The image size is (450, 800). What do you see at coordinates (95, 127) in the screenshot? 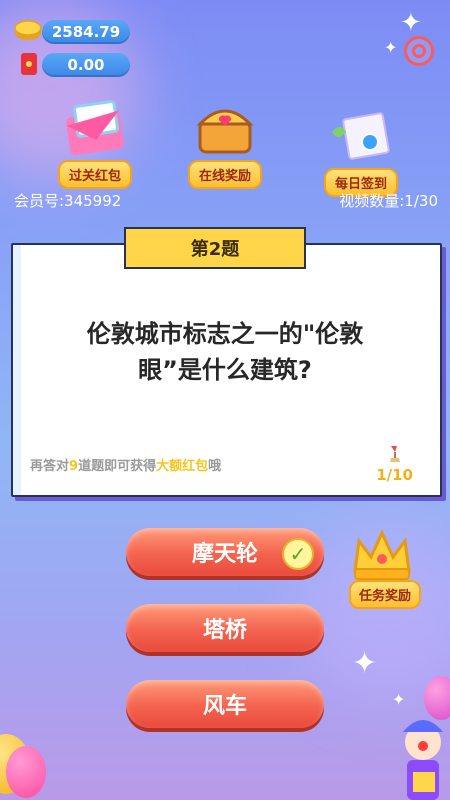
I see `envelope-icon` at bounding box center [95, 127].